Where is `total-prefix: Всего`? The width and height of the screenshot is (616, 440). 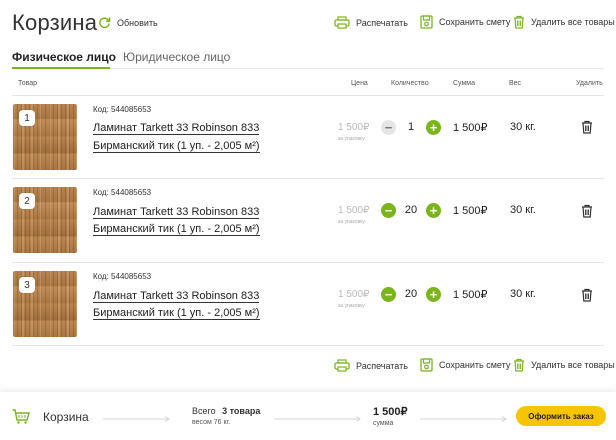 total-prefix: Всего is located at coordinates (204, 411).